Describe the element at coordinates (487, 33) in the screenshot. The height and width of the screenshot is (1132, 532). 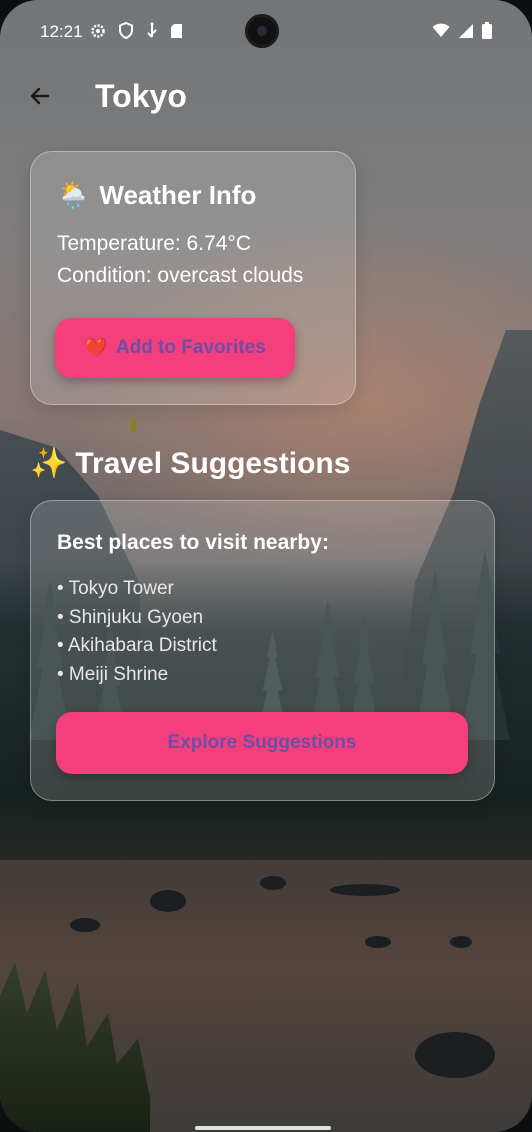
I see `battery-icon` at that location.